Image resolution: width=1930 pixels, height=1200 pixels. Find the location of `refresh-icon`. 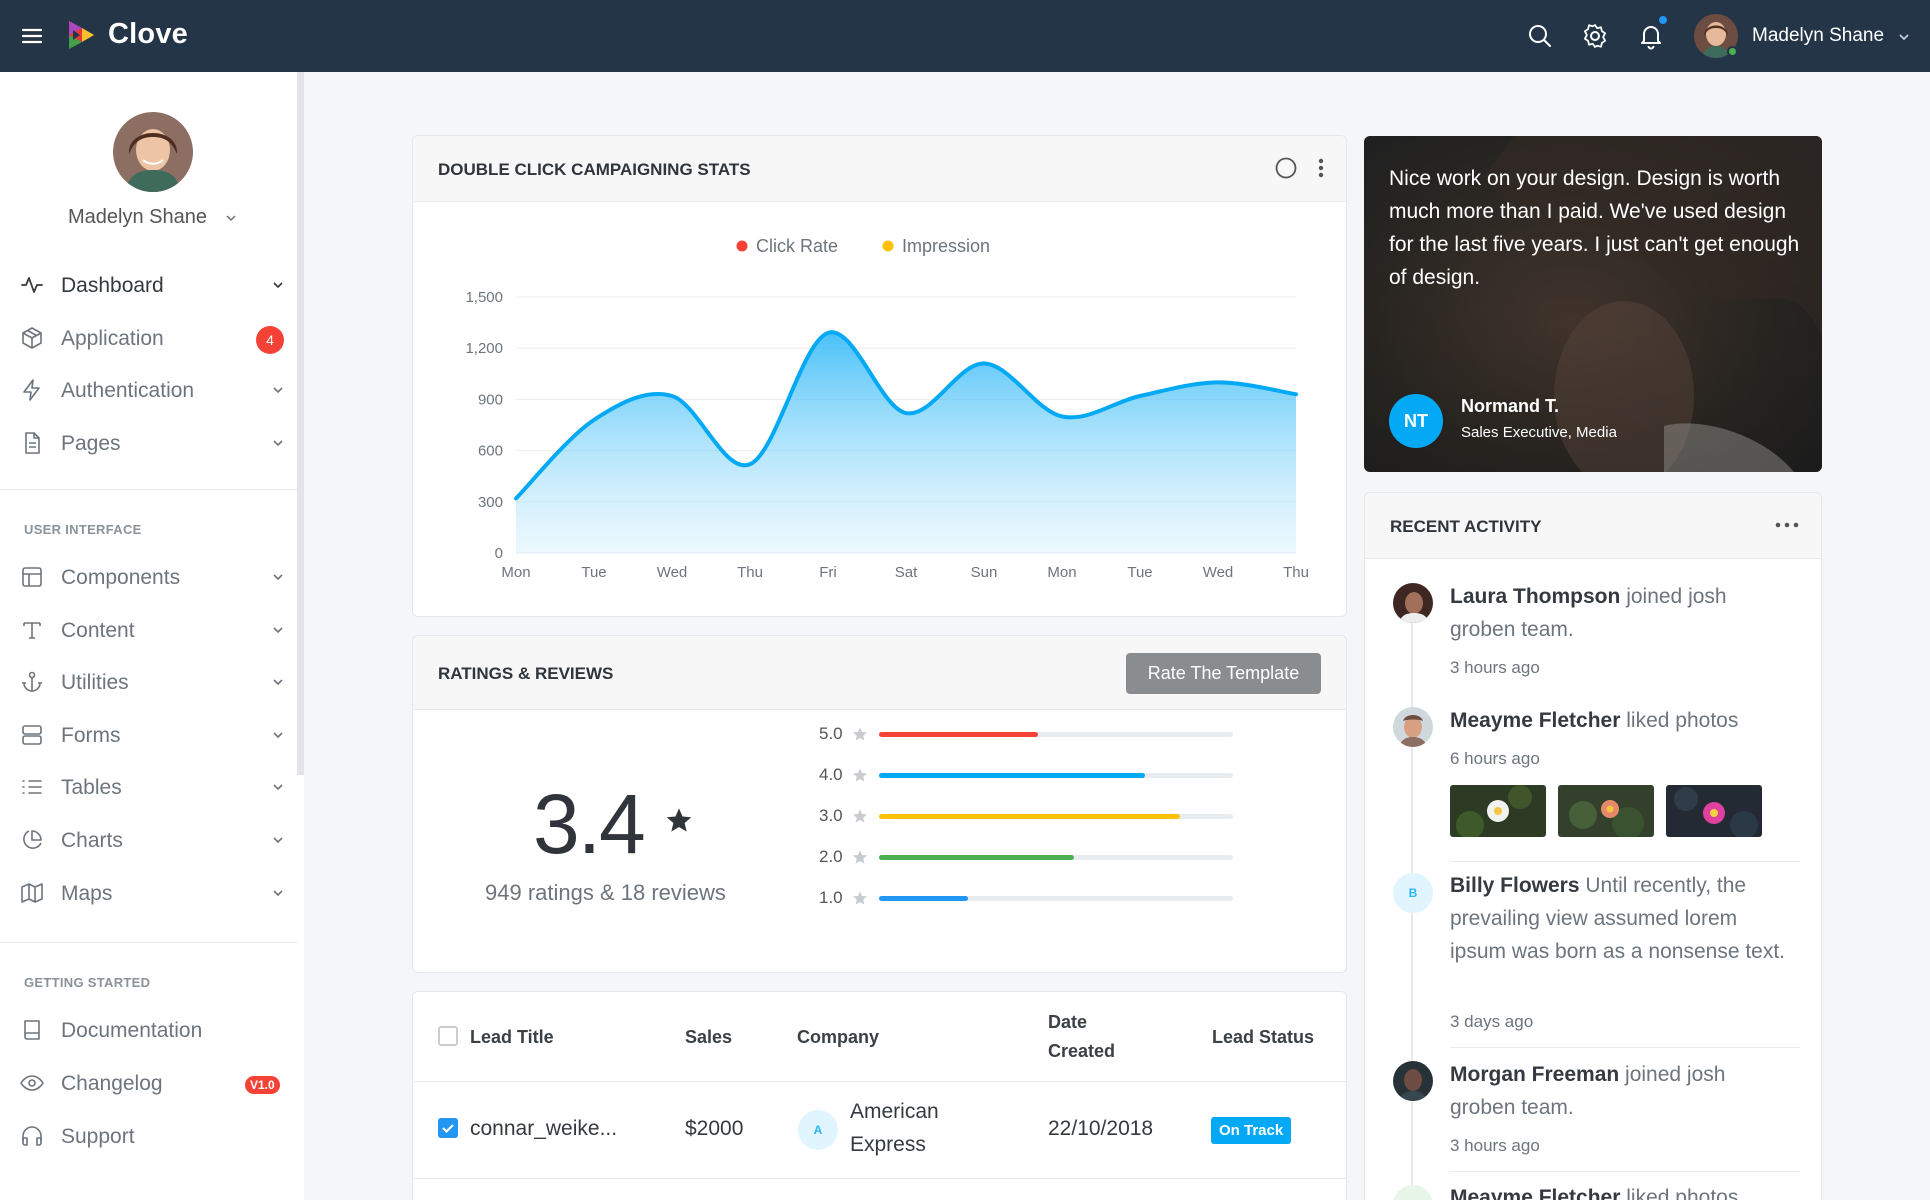

refresh-icon is located at coordinates (1286, 168).